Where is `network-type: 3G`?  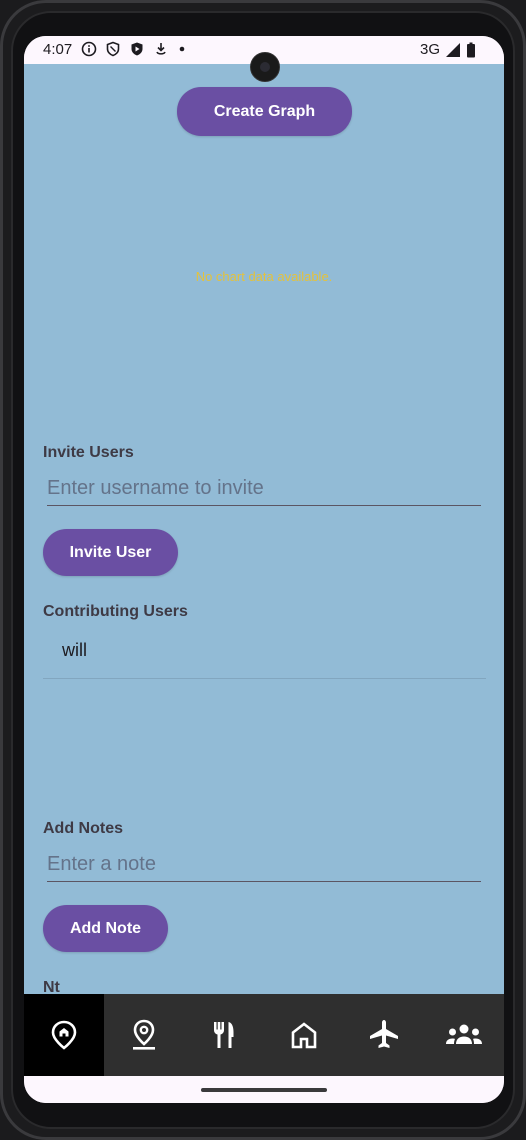
network-type: 3G is located at coordinates (429, 49).